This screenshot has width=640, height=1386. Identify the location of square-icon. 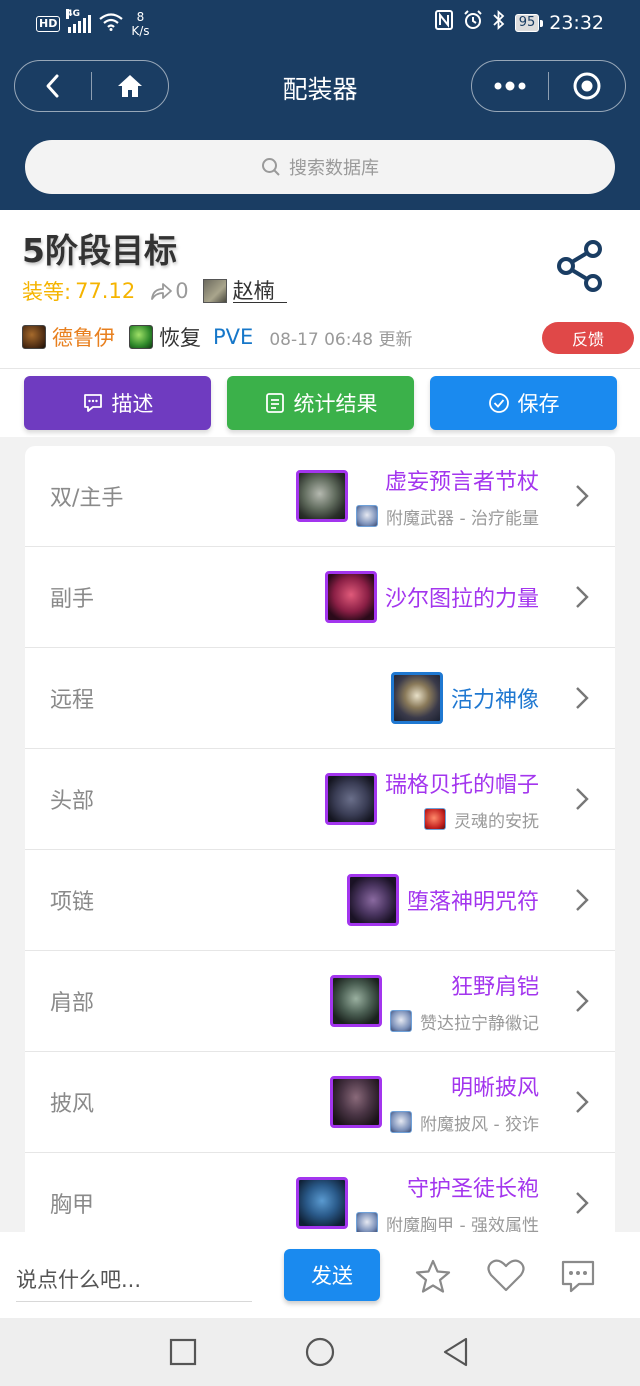
(183, 1352).